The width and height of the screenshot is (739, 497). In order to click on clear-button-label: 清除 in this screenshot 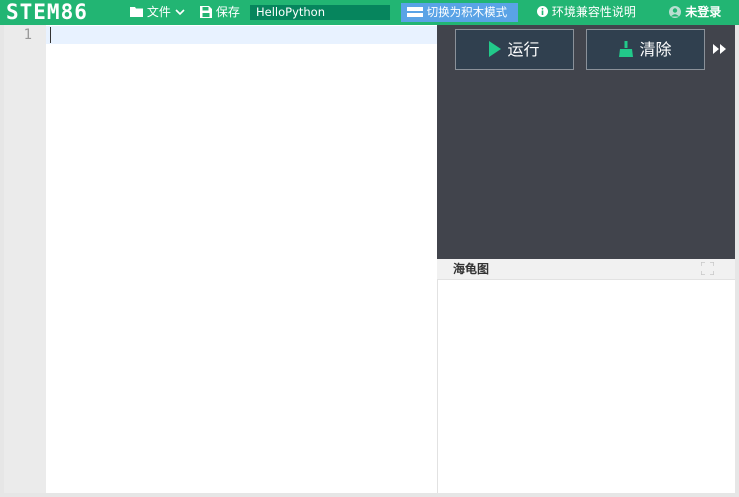, I will do `click(655, 49)`.